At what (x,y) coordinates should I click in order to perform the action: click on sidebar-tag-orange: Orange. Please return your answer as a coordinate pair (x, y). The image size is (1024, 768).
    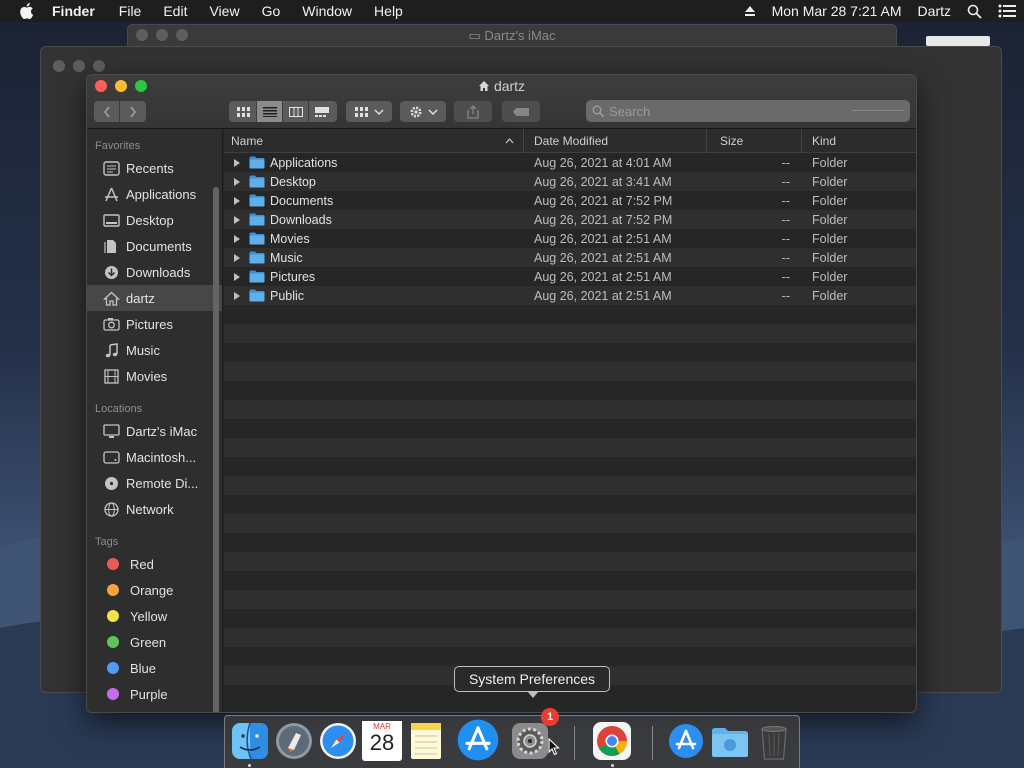
    Looking at the image, I should click on (154, 590).